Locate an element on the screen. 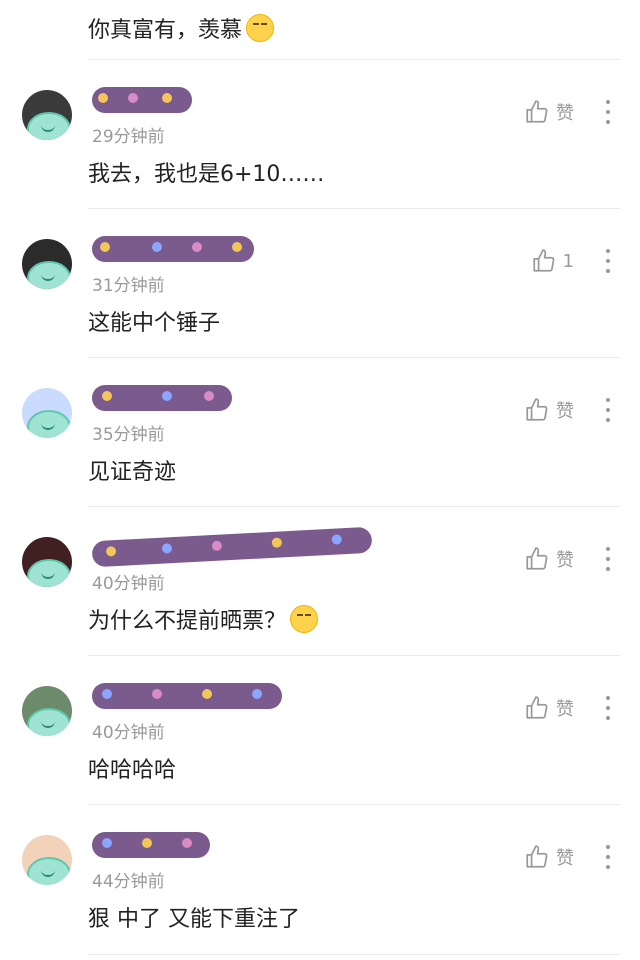 This screenshot has width=640, height=960. unamused-face-icon is located at coordinates (304, 619).